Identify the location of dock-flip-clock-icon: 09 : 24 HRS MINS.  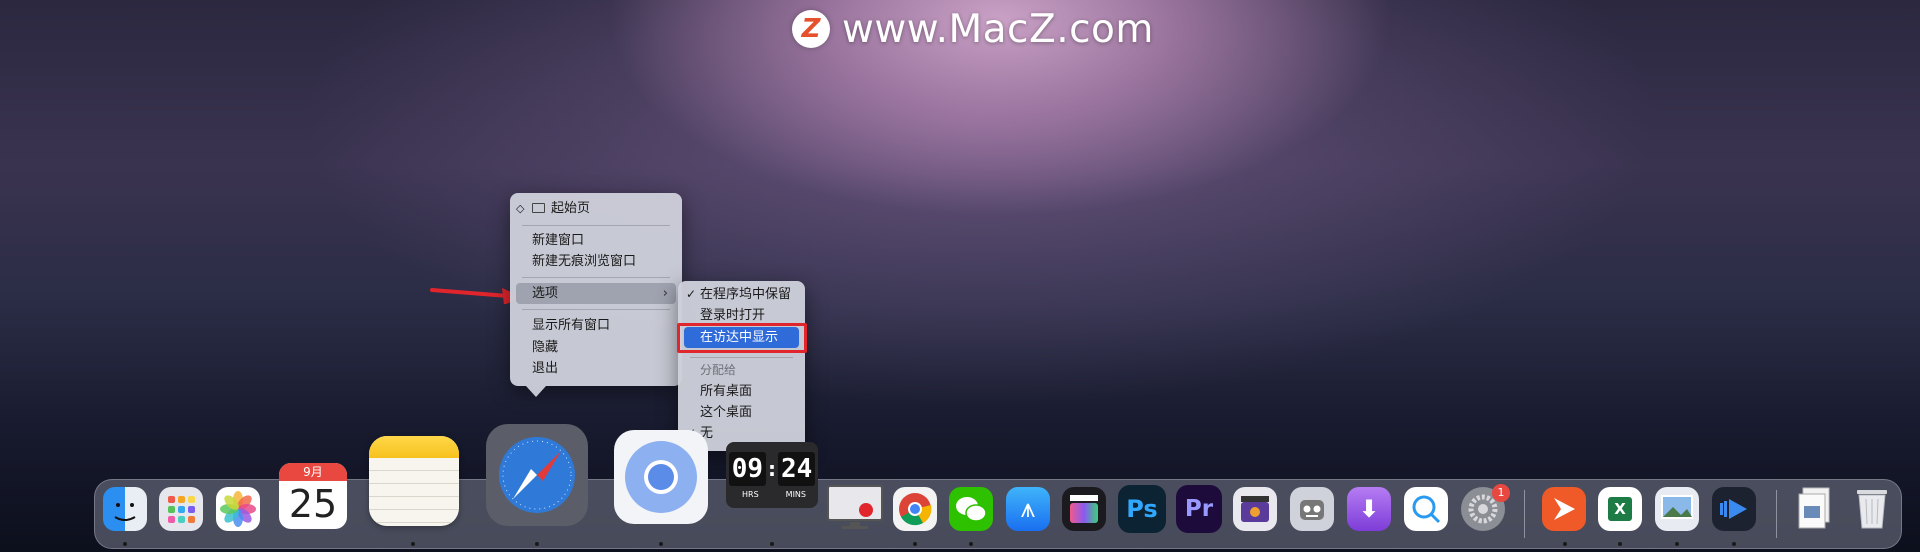
(772, 475).